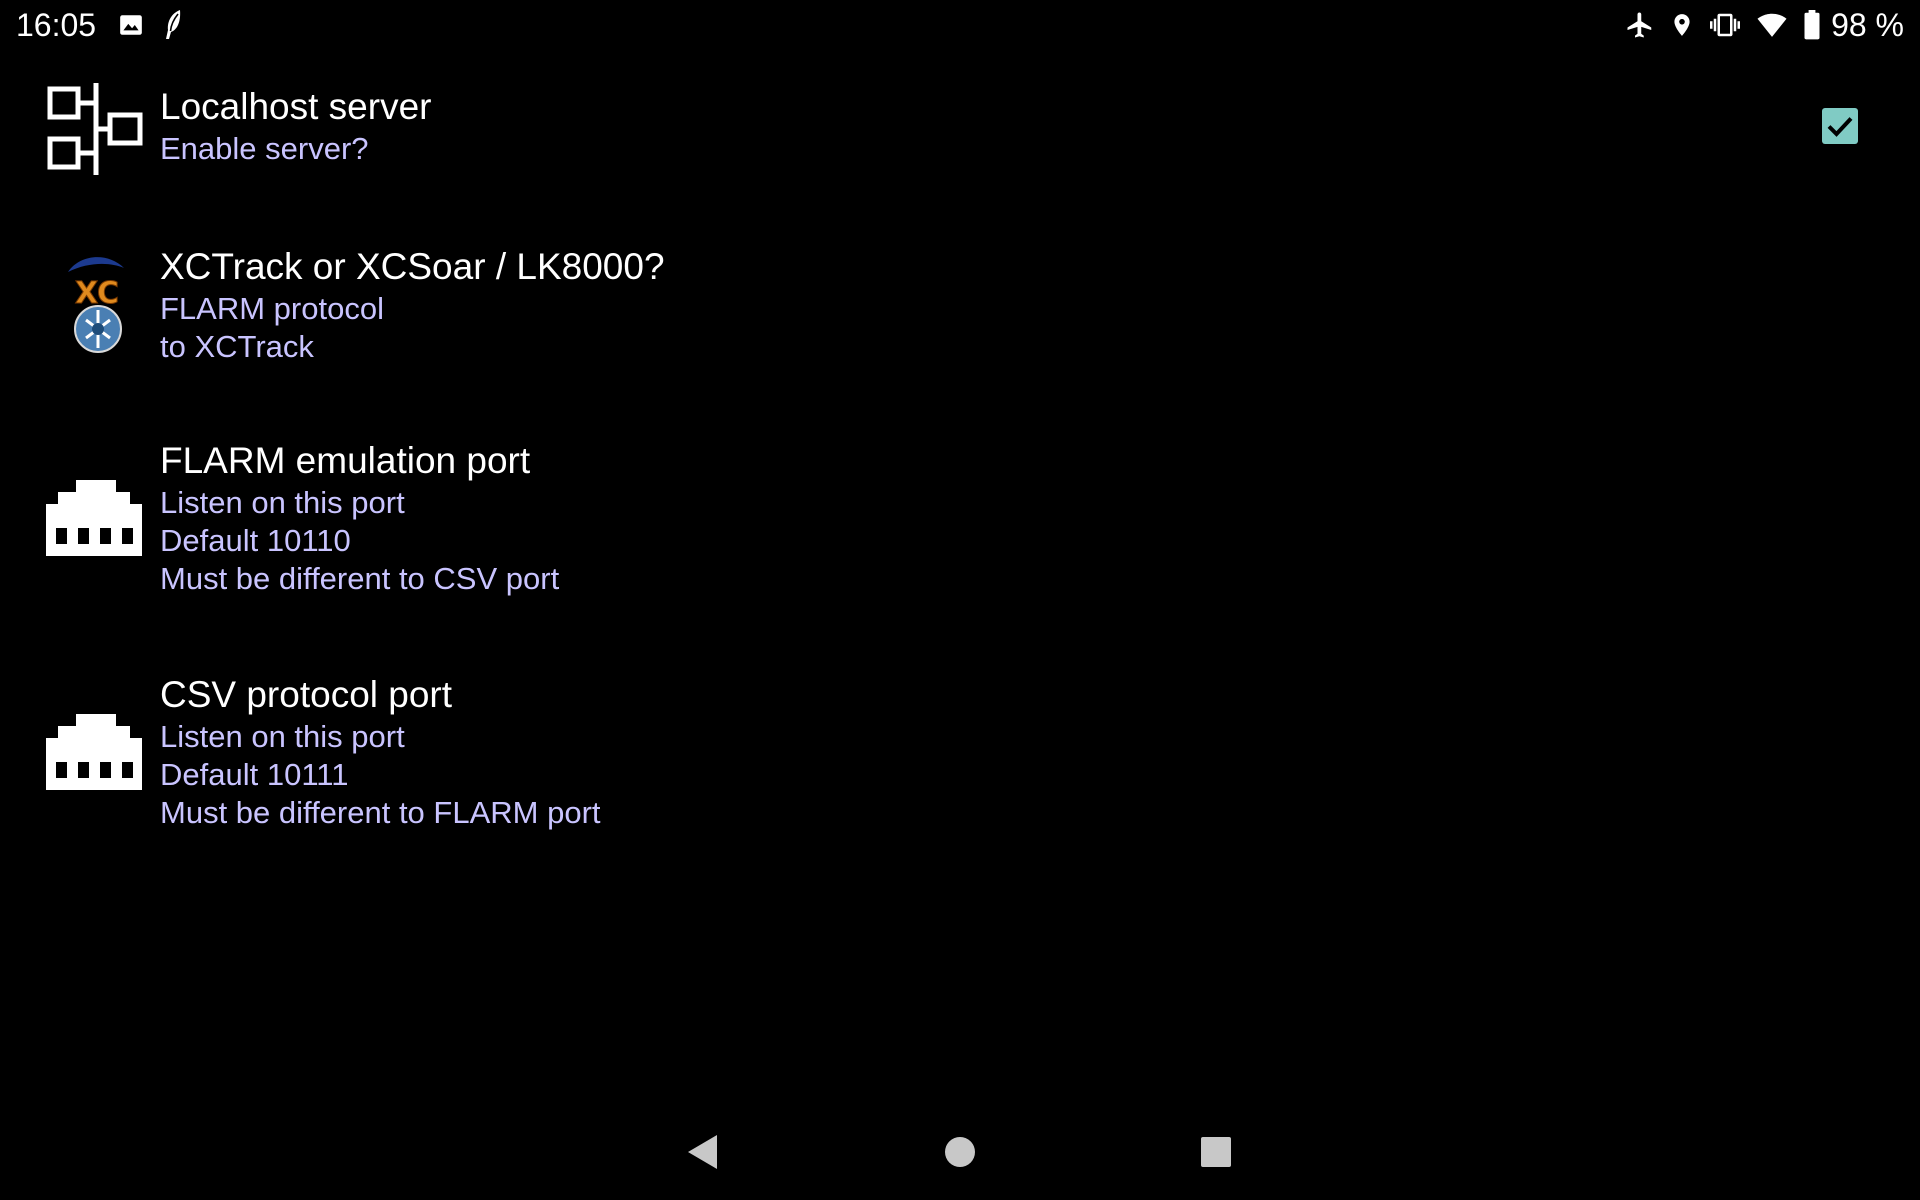 The image size is (1920, 1200). What do you see at coordinates (56, 25) in the screenshot?
I see `status-time: 16:05` at bounding box center [56, 25].